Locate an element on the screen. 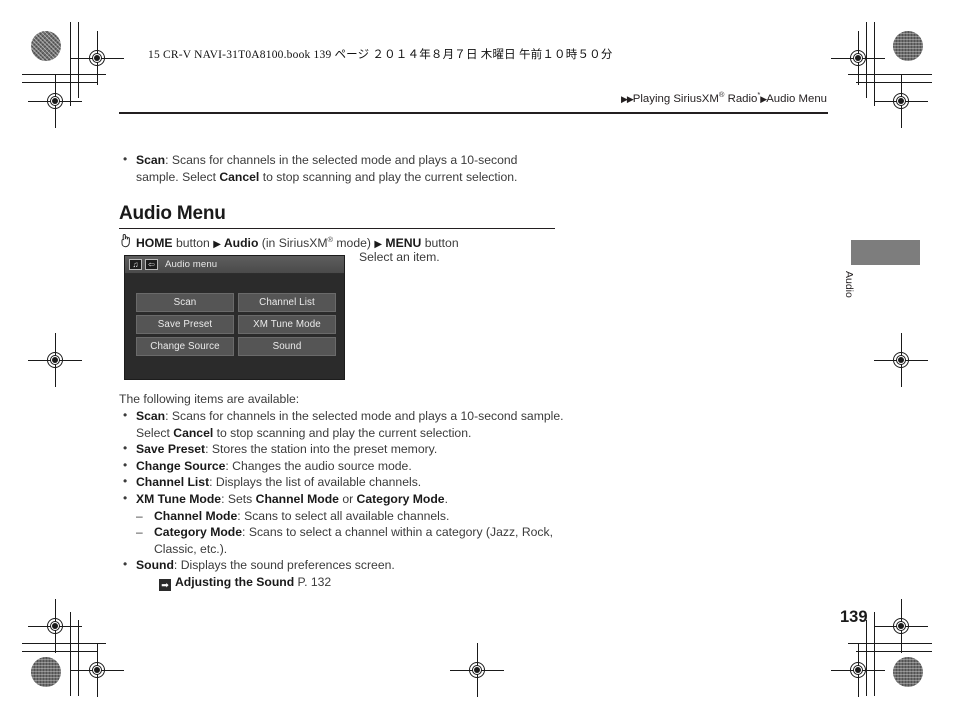 This screenshot has width=954, height=718. cross-reference: ➡ Adjusting the Sound P. 132 is located at coordinates (361, 582).